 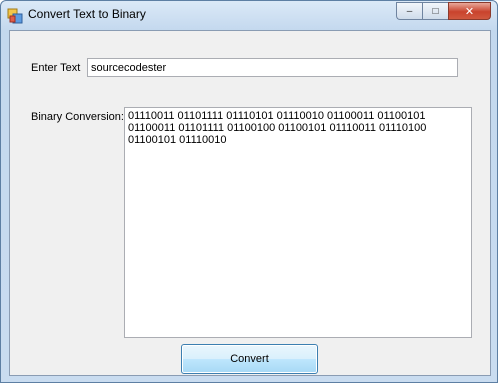 I want to click on app-icon, so click(x=15, y=16).